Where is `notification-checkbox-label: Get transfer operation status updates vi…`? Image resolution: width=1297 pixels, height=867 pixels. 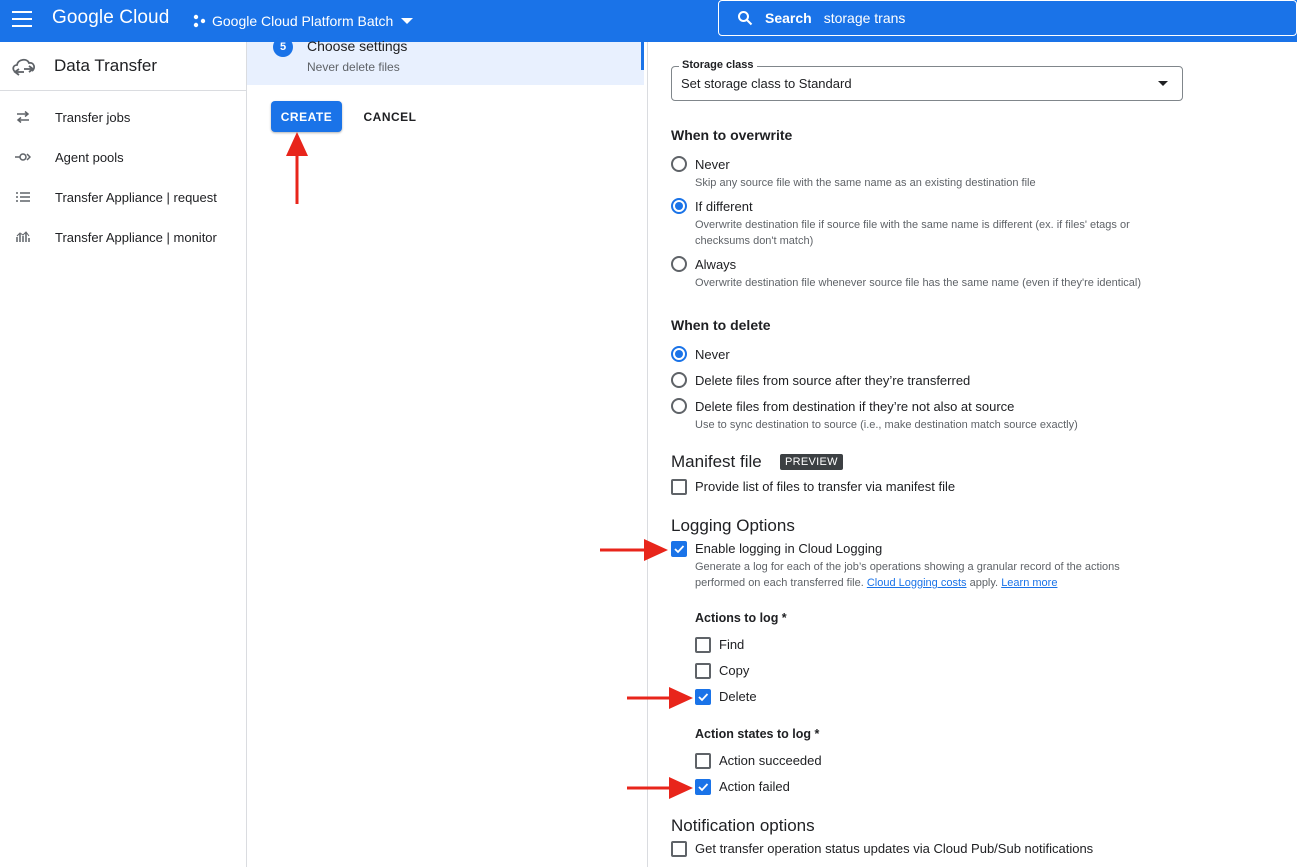
notification-checkbox-label: Get transfer operation status updates vi… is located at coordinates (894, 848).